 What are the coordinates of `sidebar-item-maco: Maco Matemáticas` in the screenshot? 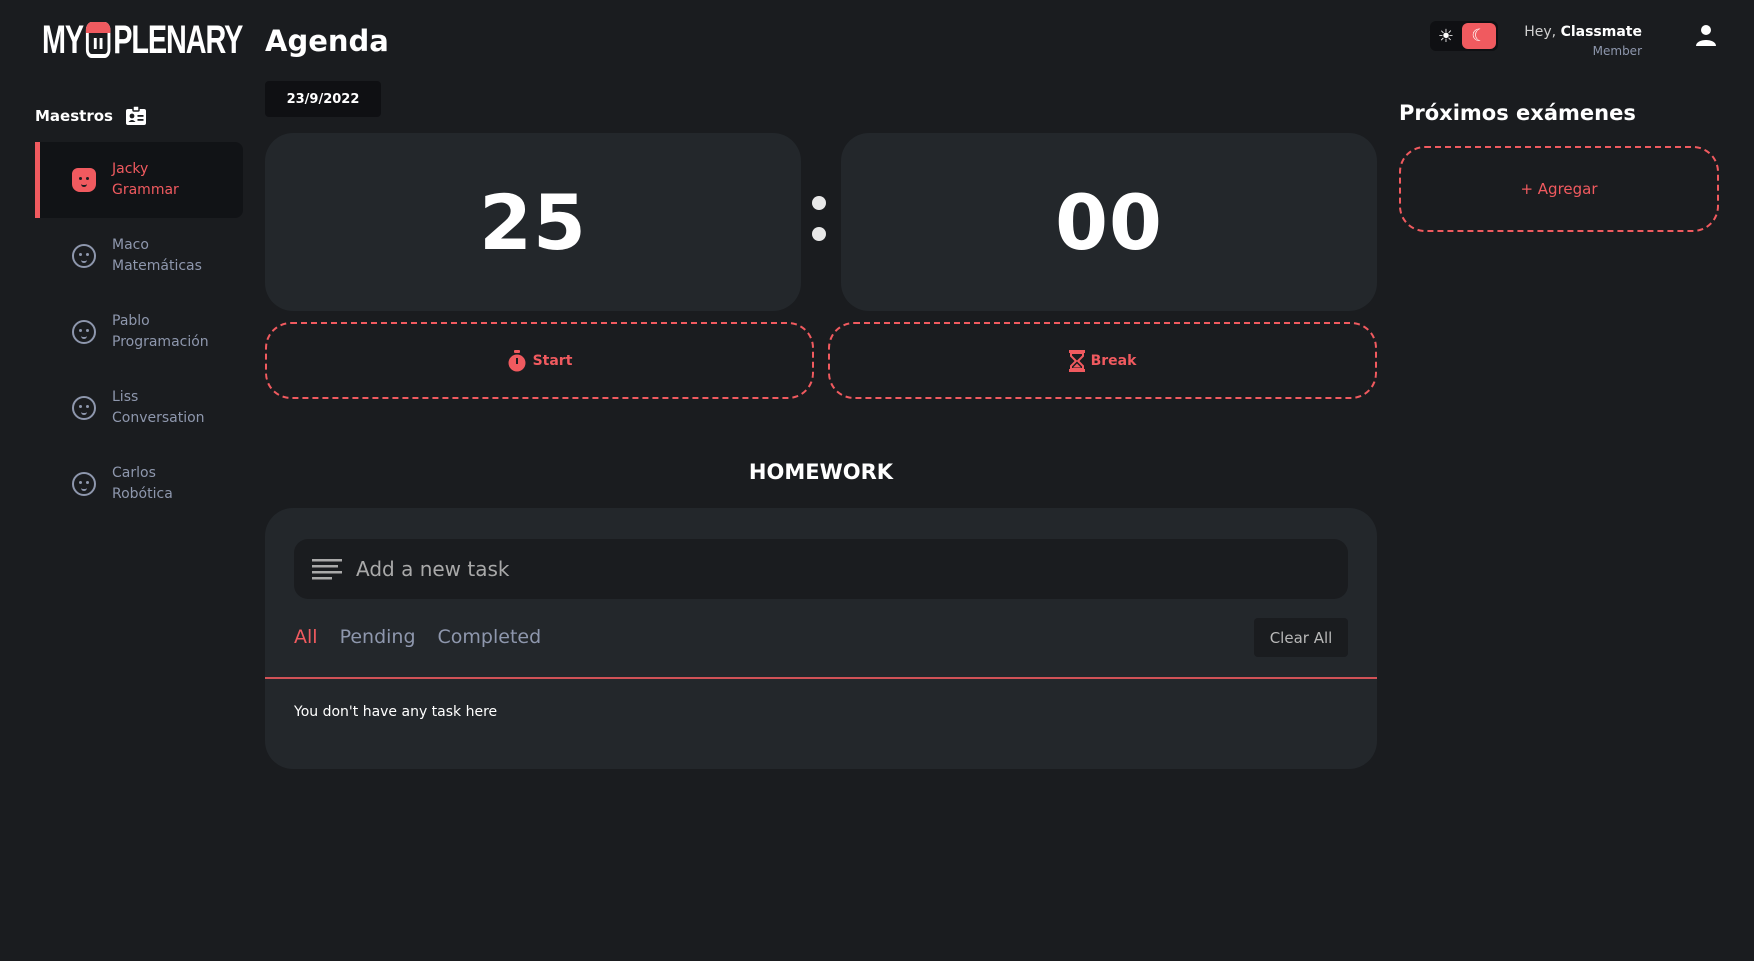 It's located at (139, 256).